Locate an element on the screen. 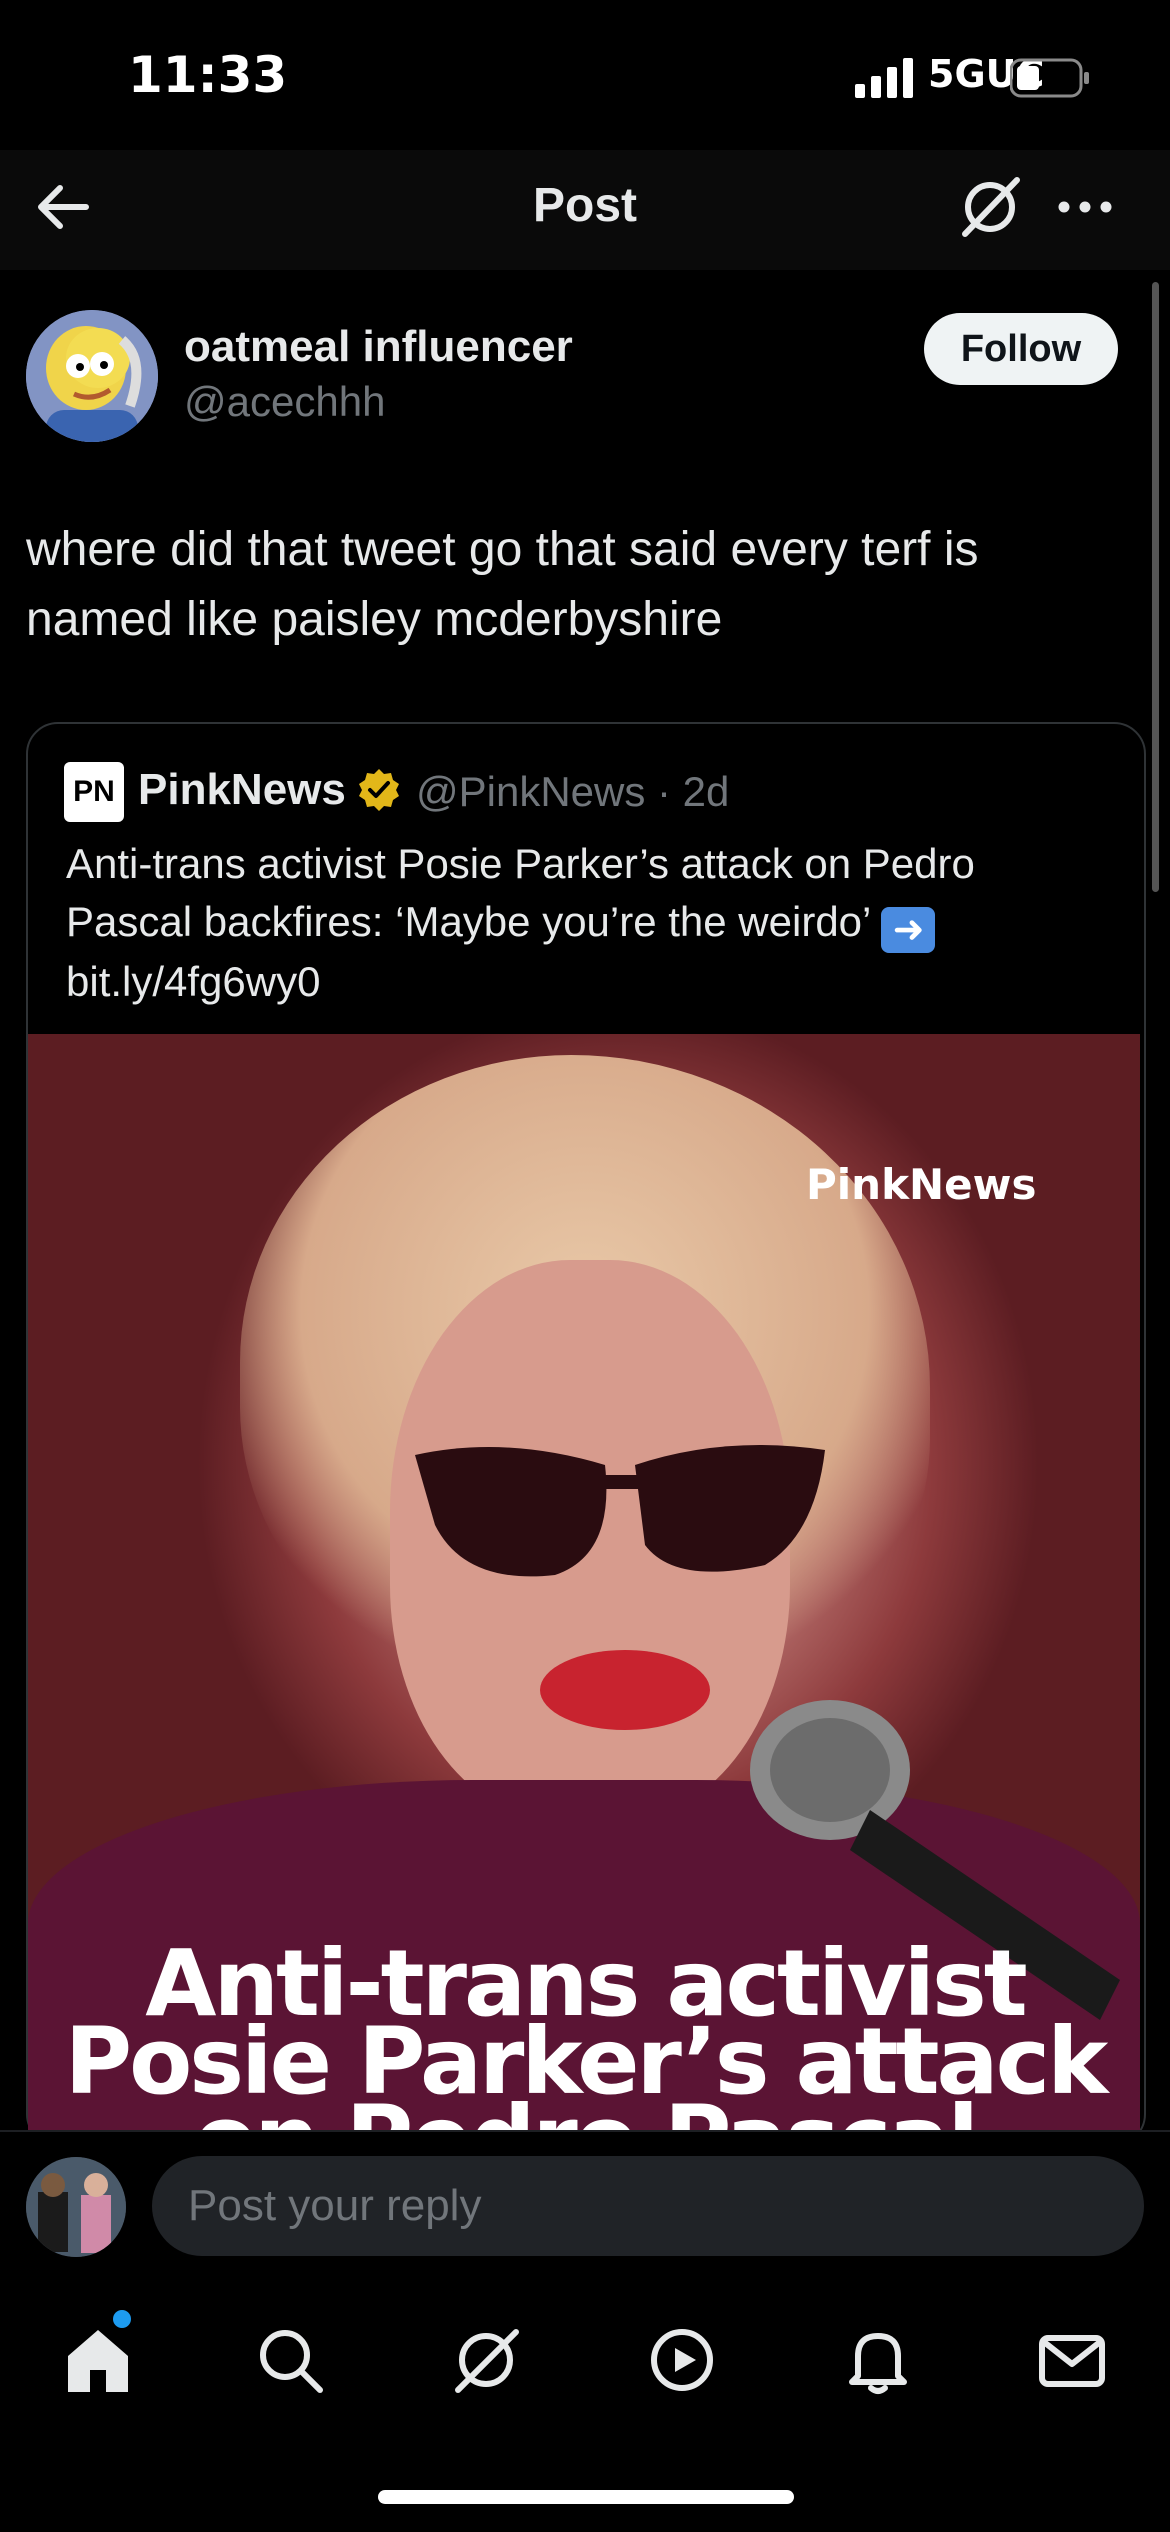 The image size is (1170, 2532). avatar-photo-image is located at coordinates (76, 2207).